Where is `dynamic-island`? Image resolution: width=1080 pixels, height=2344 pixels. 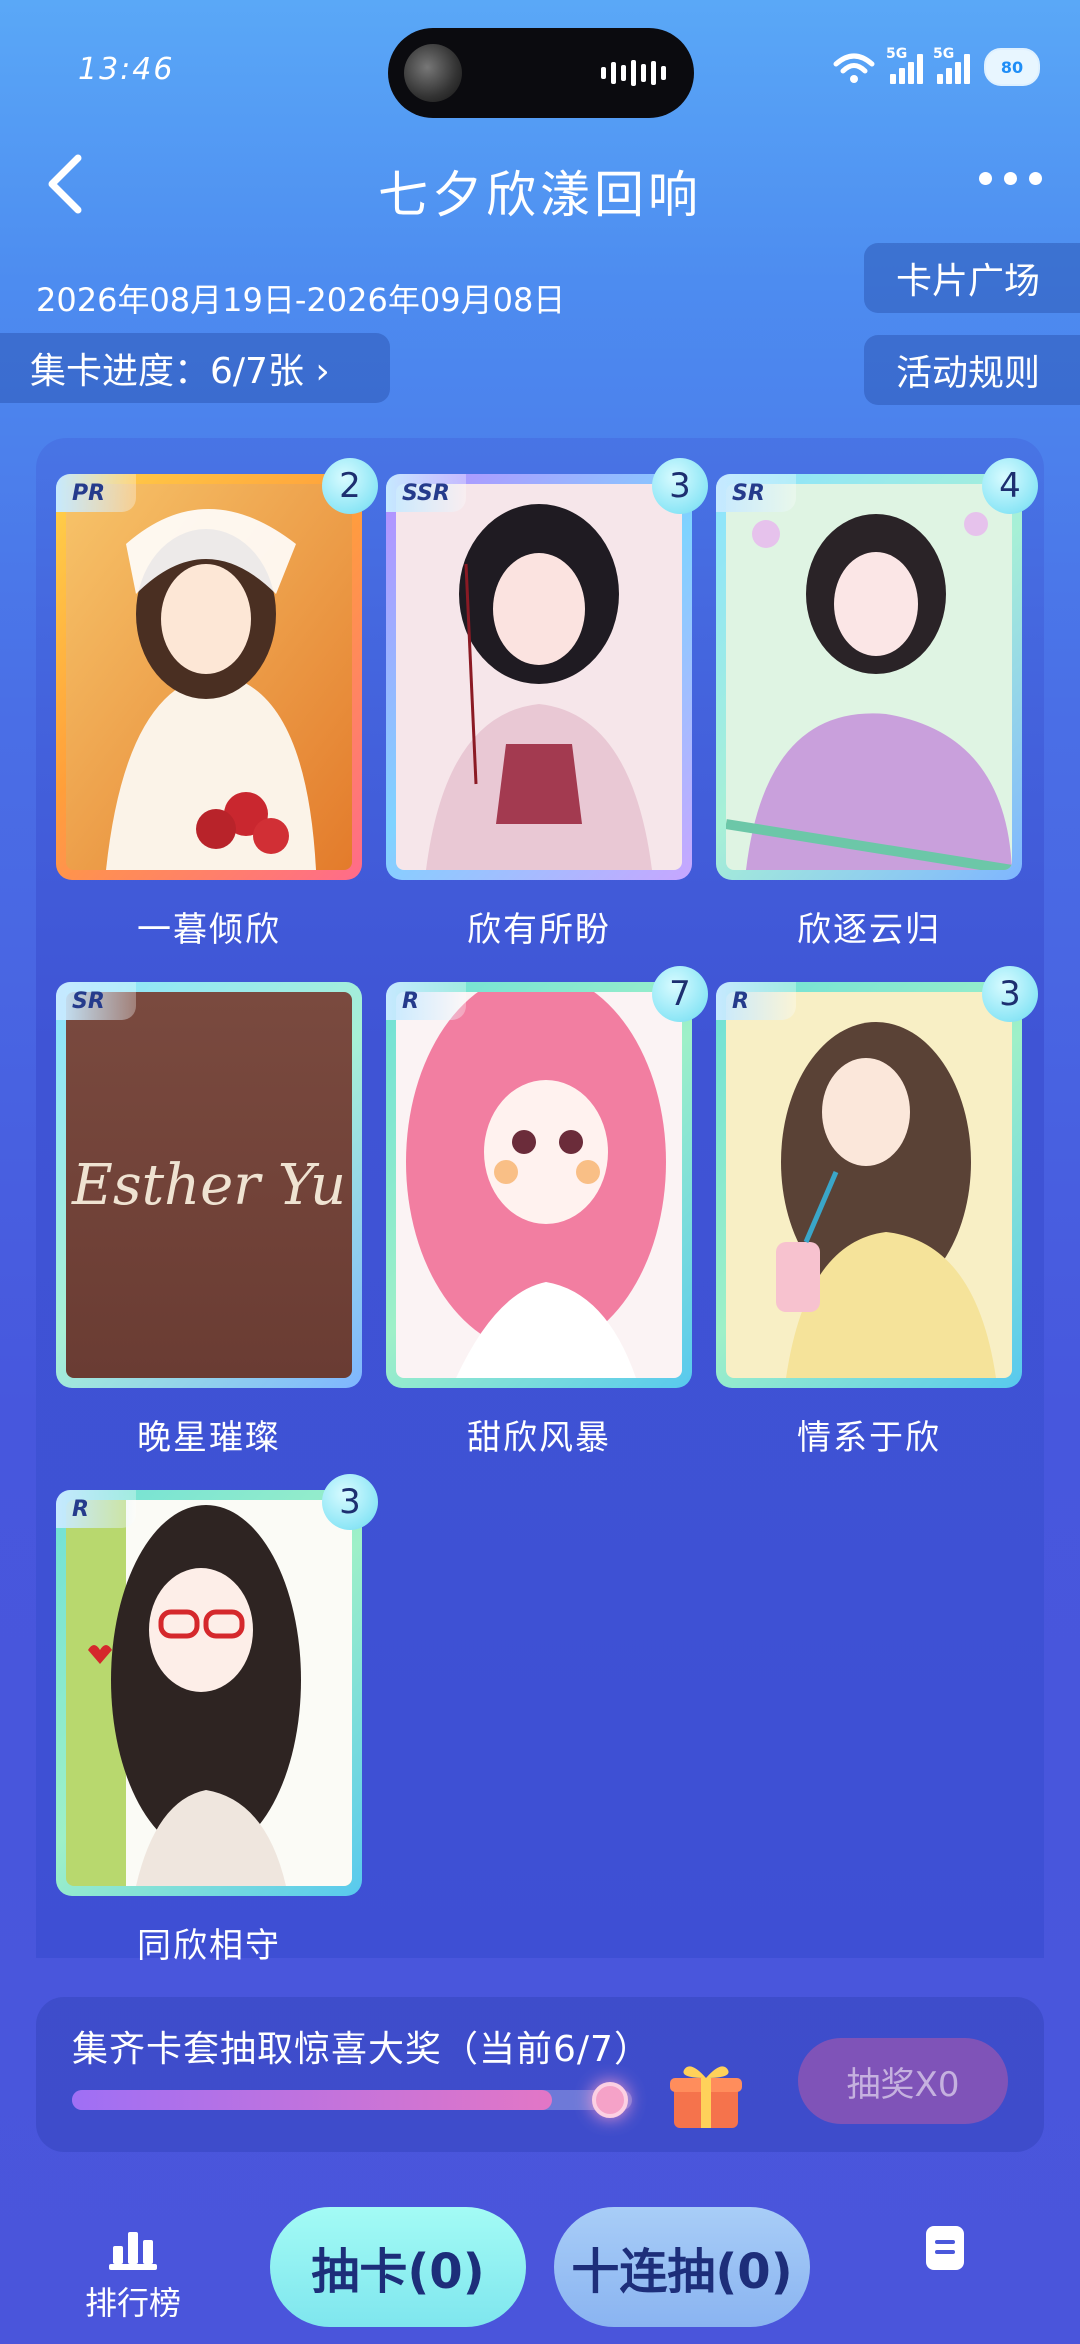 dynamic-island is located at coordinates (541, 73).